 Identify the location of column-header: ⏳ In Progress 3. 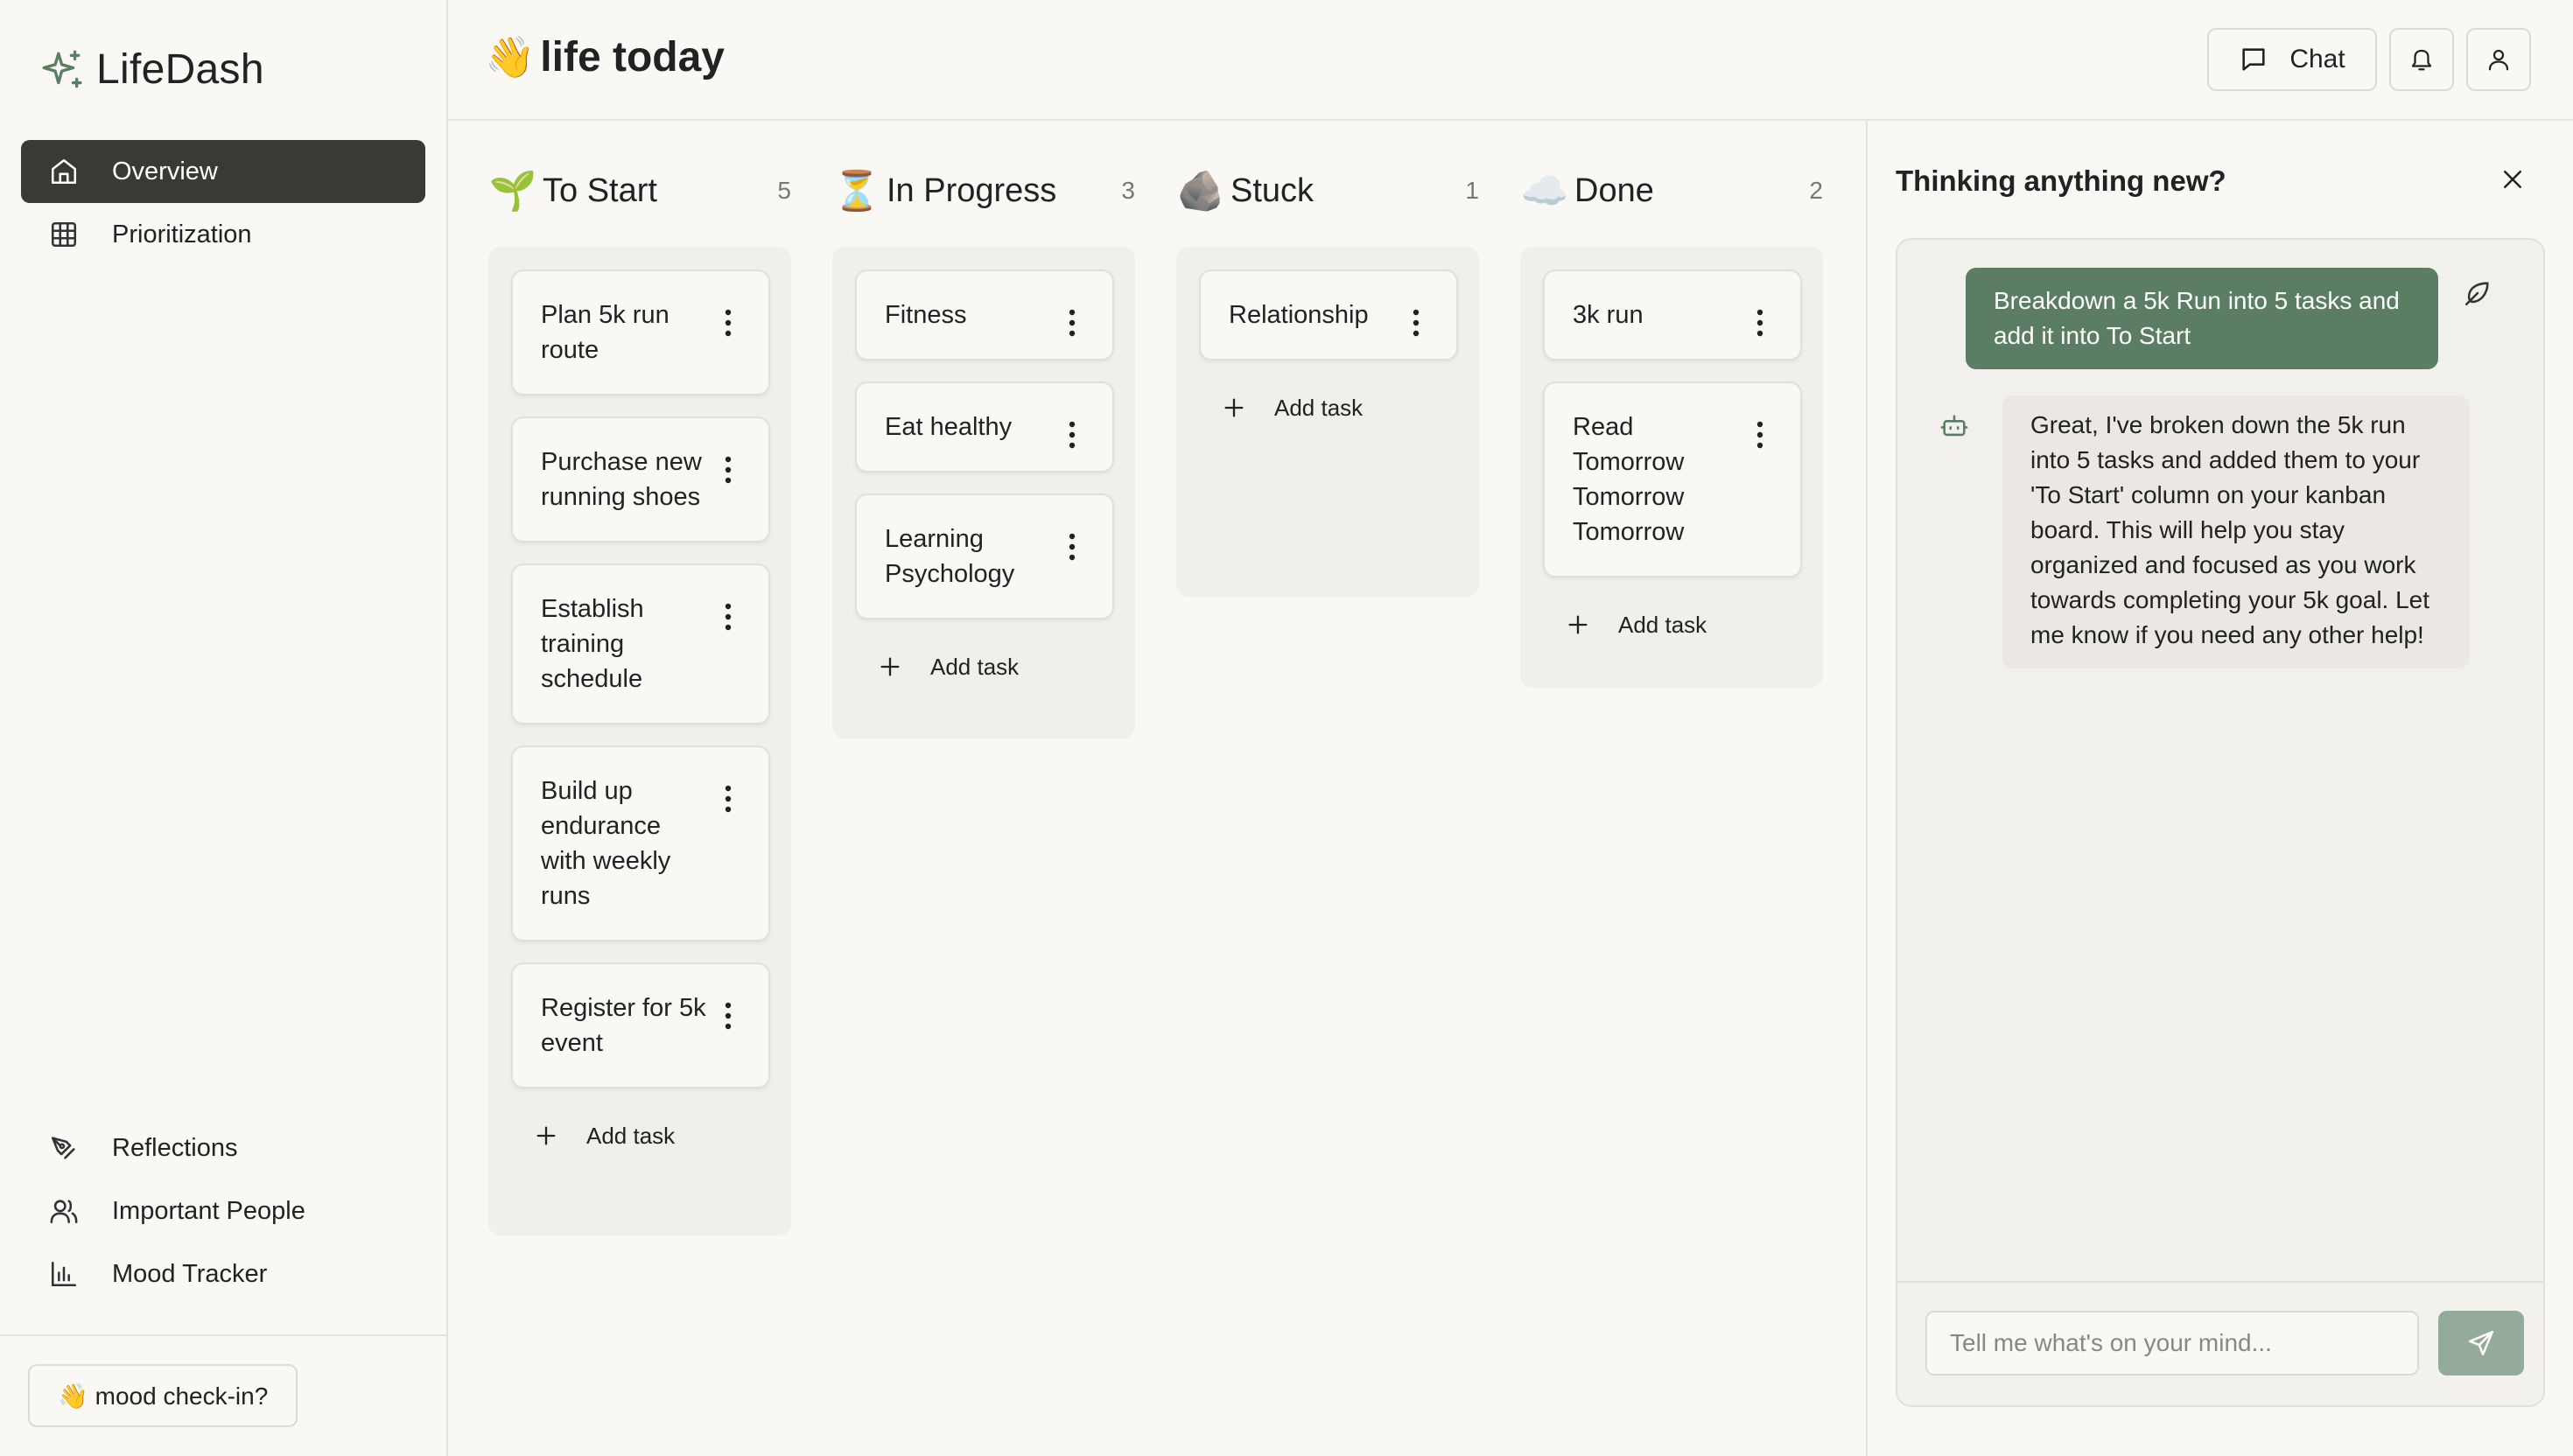
(983, 190).